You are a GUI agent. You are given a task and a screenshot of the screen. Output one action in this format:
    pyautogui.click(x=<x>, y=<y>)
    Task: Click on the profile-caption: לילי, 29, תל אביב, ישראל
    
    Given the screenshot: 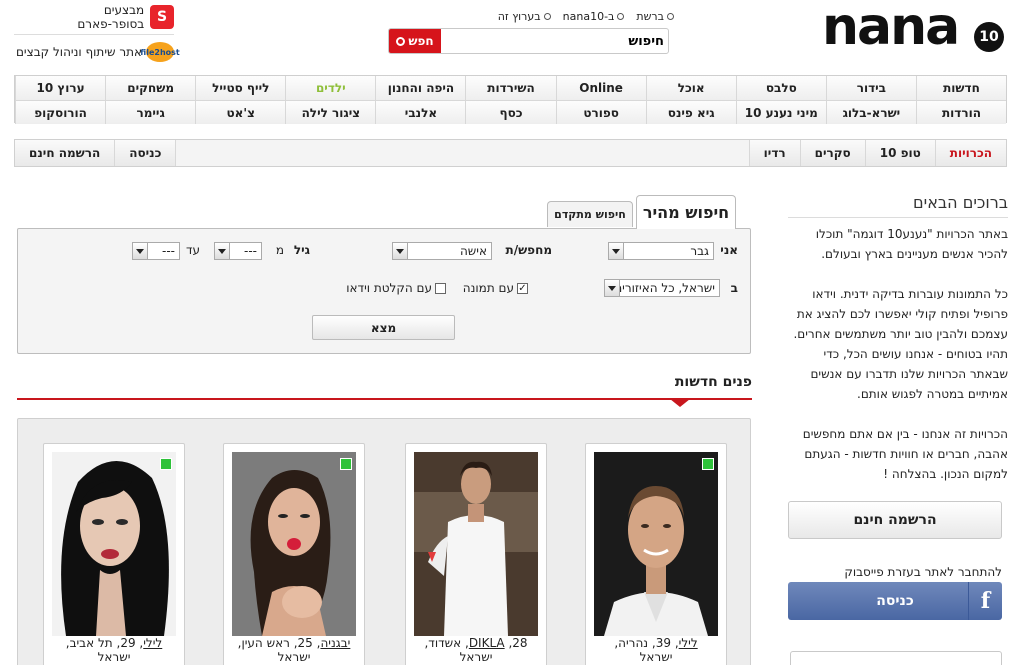 What is the action you would take?
    pyautogui.click(x=114, y=650)
    